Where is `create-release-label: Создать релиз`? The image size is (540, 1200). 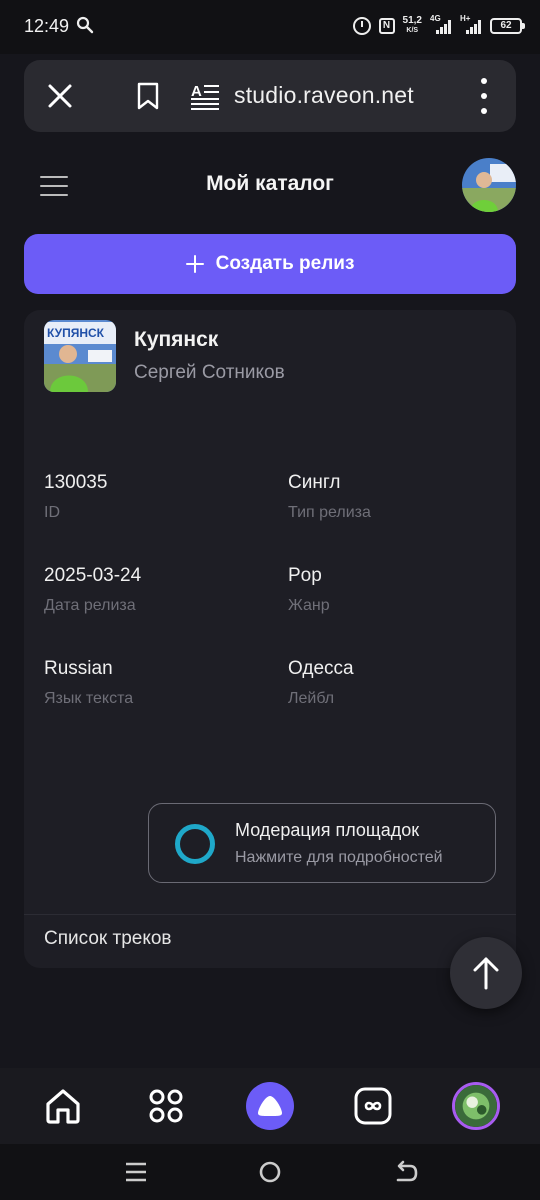
create-release-label: Создать релиз is located at coordinates (285, 263).